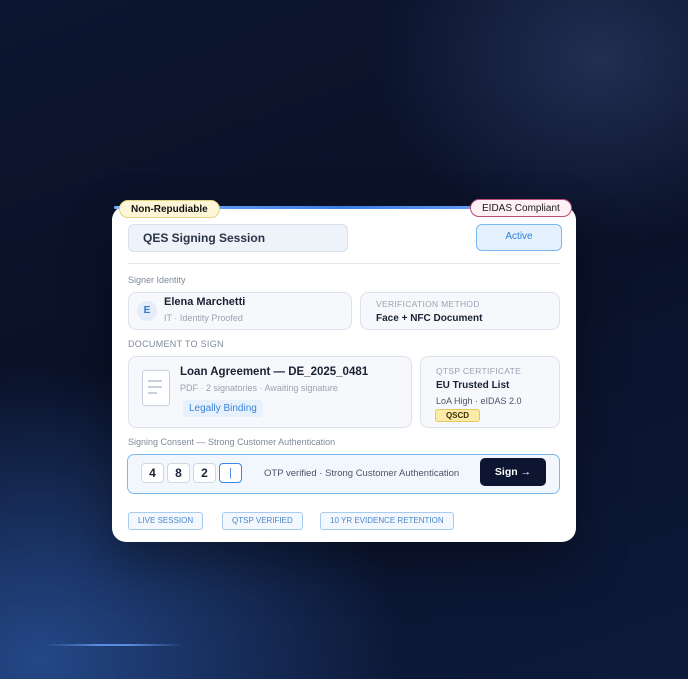 Image resolution: width=688 pixels, height=679 pixels. I want to click on document-section-label: DOCUMENT TO SIGN, so click(176, 344).